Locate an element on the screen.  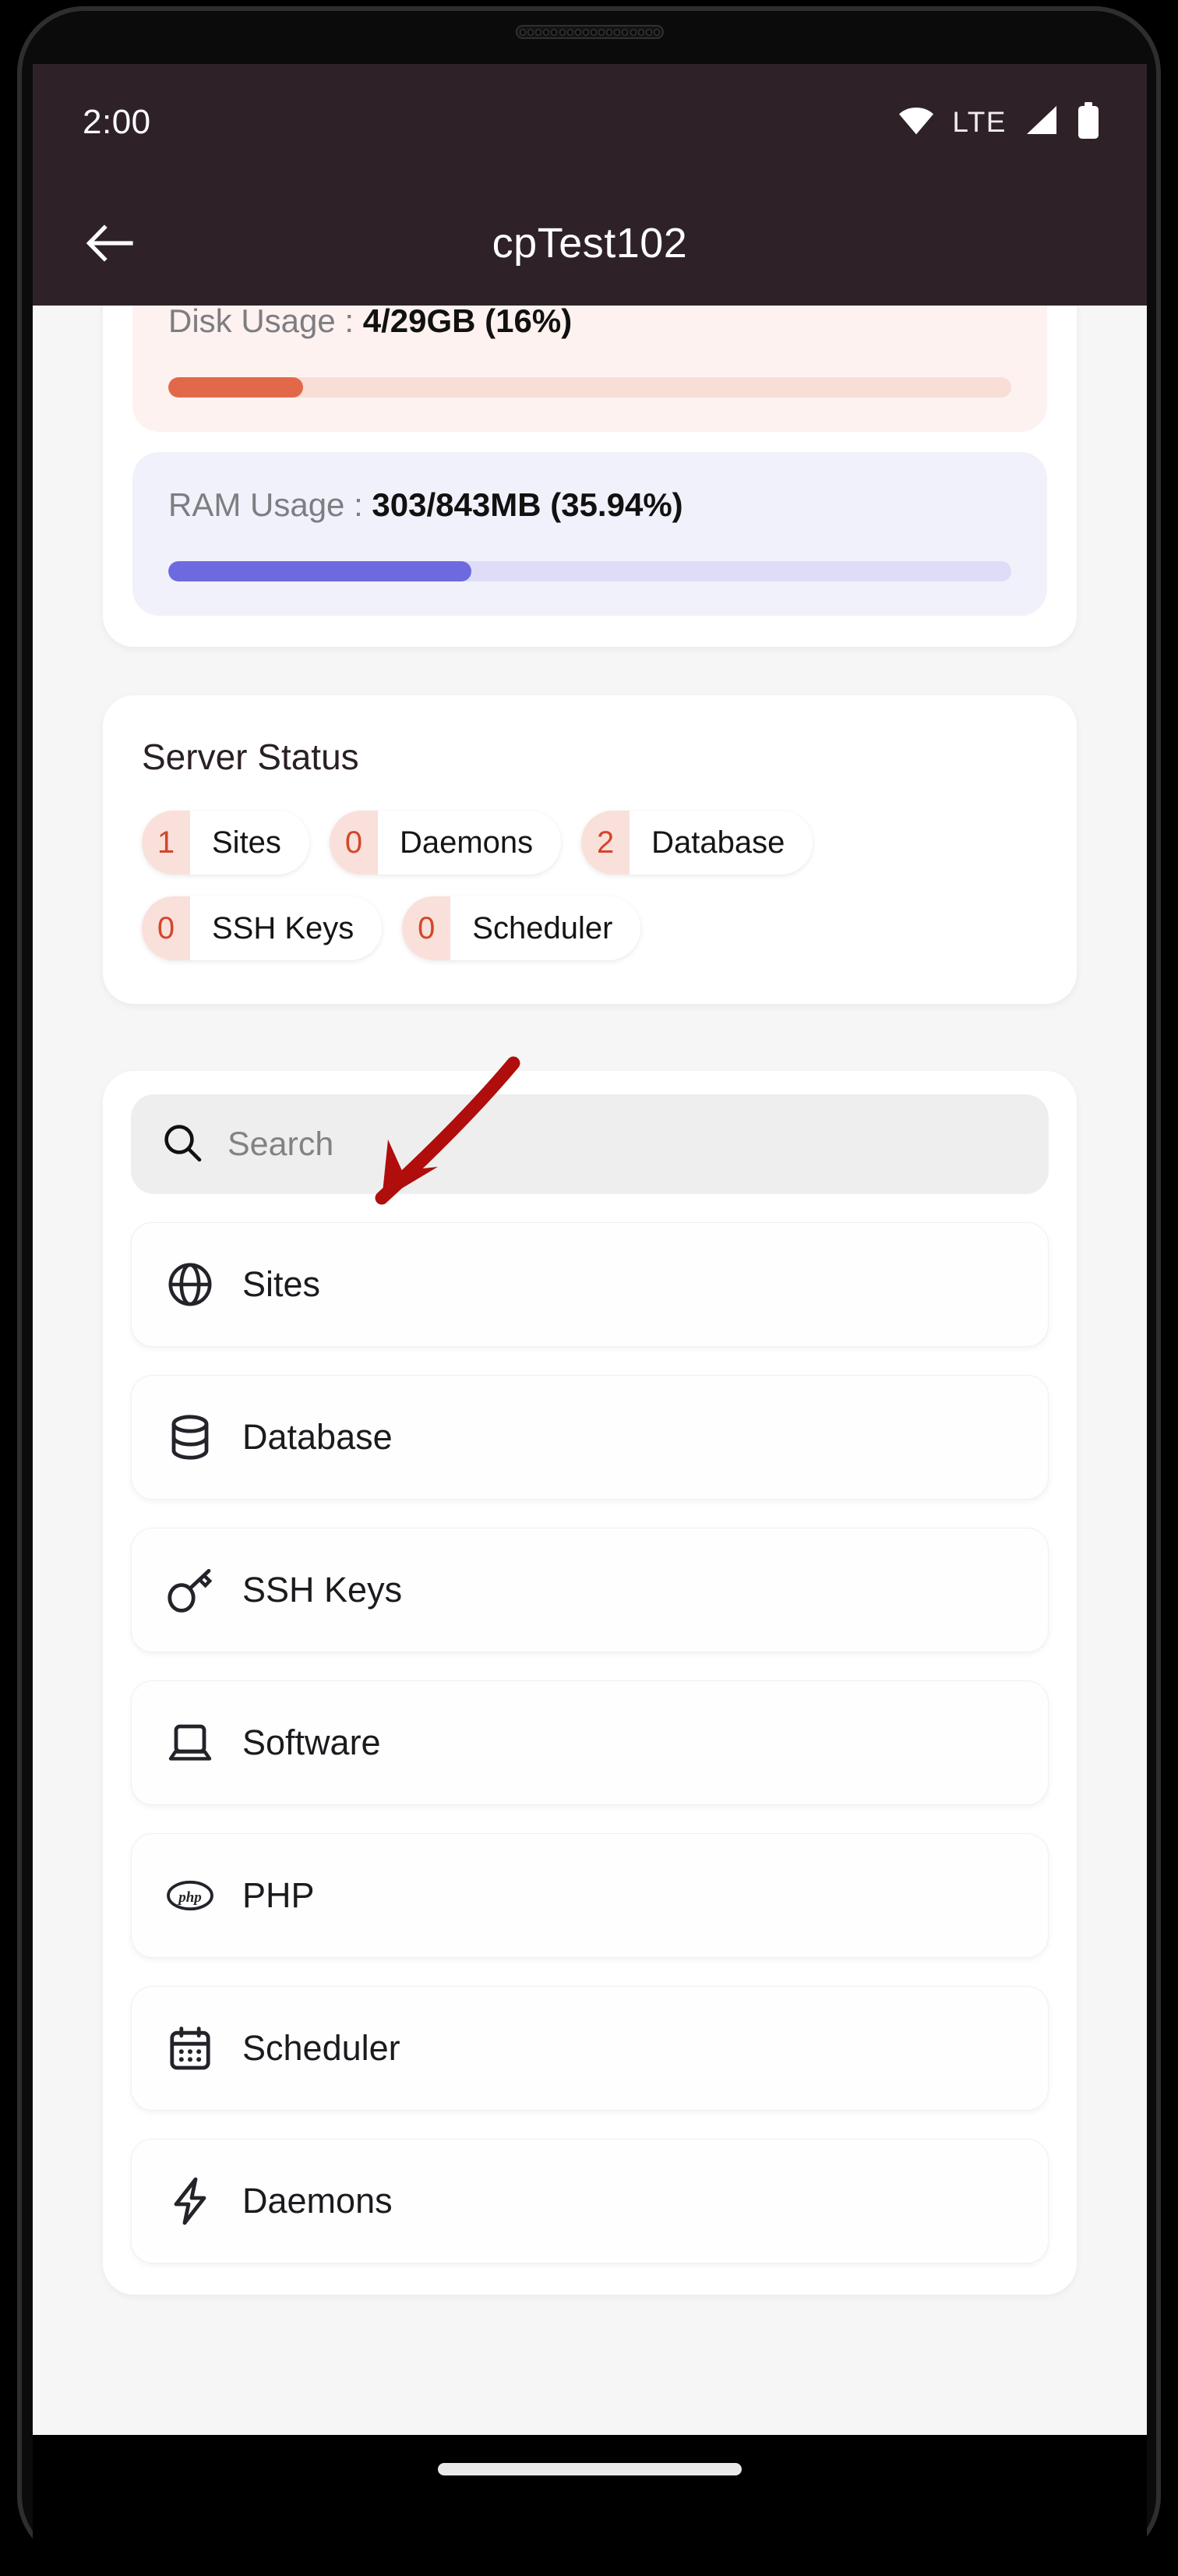
disk-usage-label: Disk Usage : is located at coordinates (265, 322).